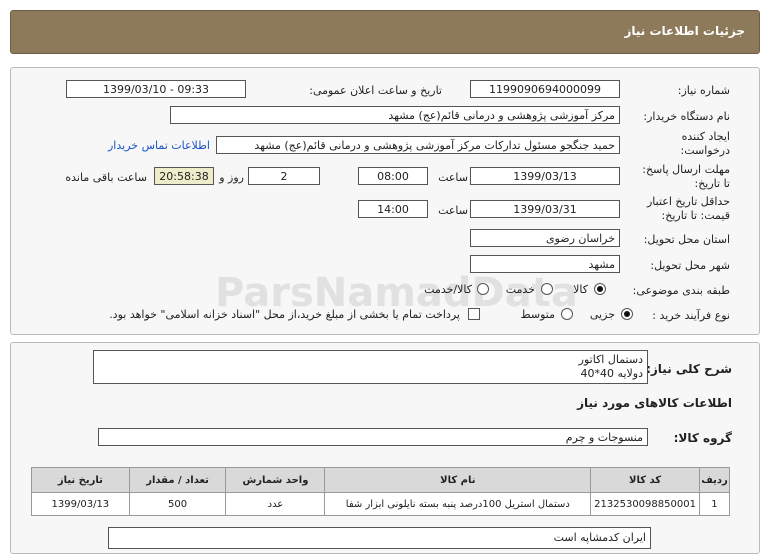 The height and width of the screenshot is (554, 770). What do you see at coordinates (645, 480) in the screenshot?
I see `col-header-code: کد کالا` at bounding box center [645, 480].